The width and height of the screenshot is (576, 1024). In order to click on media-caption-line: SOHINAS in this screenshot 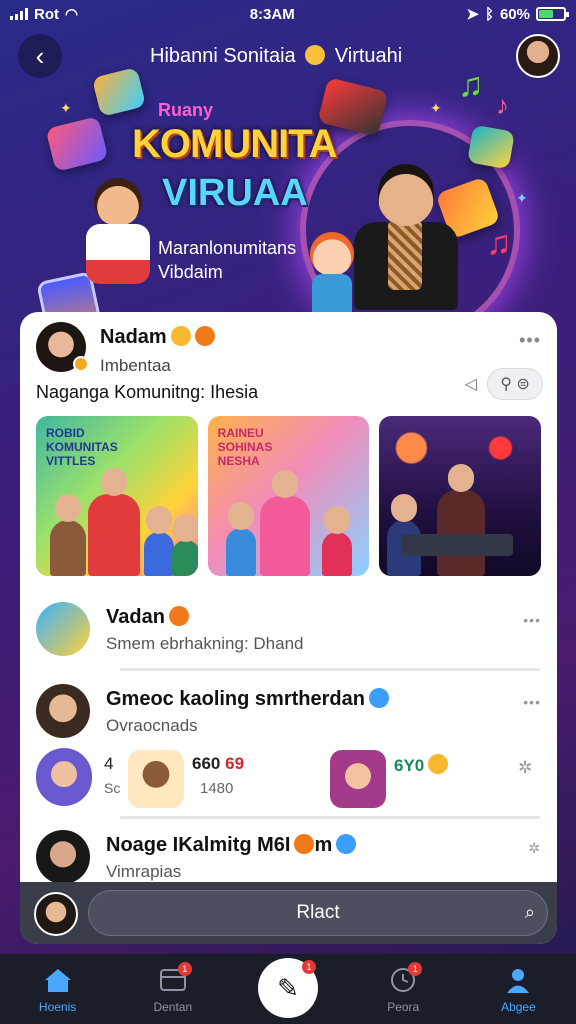, I will do `click(245, 447)`.